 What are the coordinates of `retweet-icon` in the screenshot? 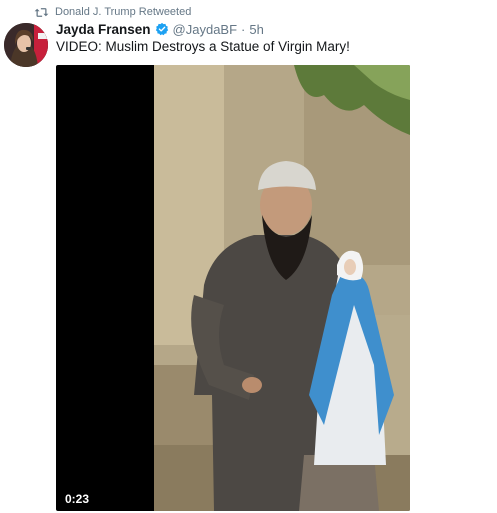 It's located at (41, 12).